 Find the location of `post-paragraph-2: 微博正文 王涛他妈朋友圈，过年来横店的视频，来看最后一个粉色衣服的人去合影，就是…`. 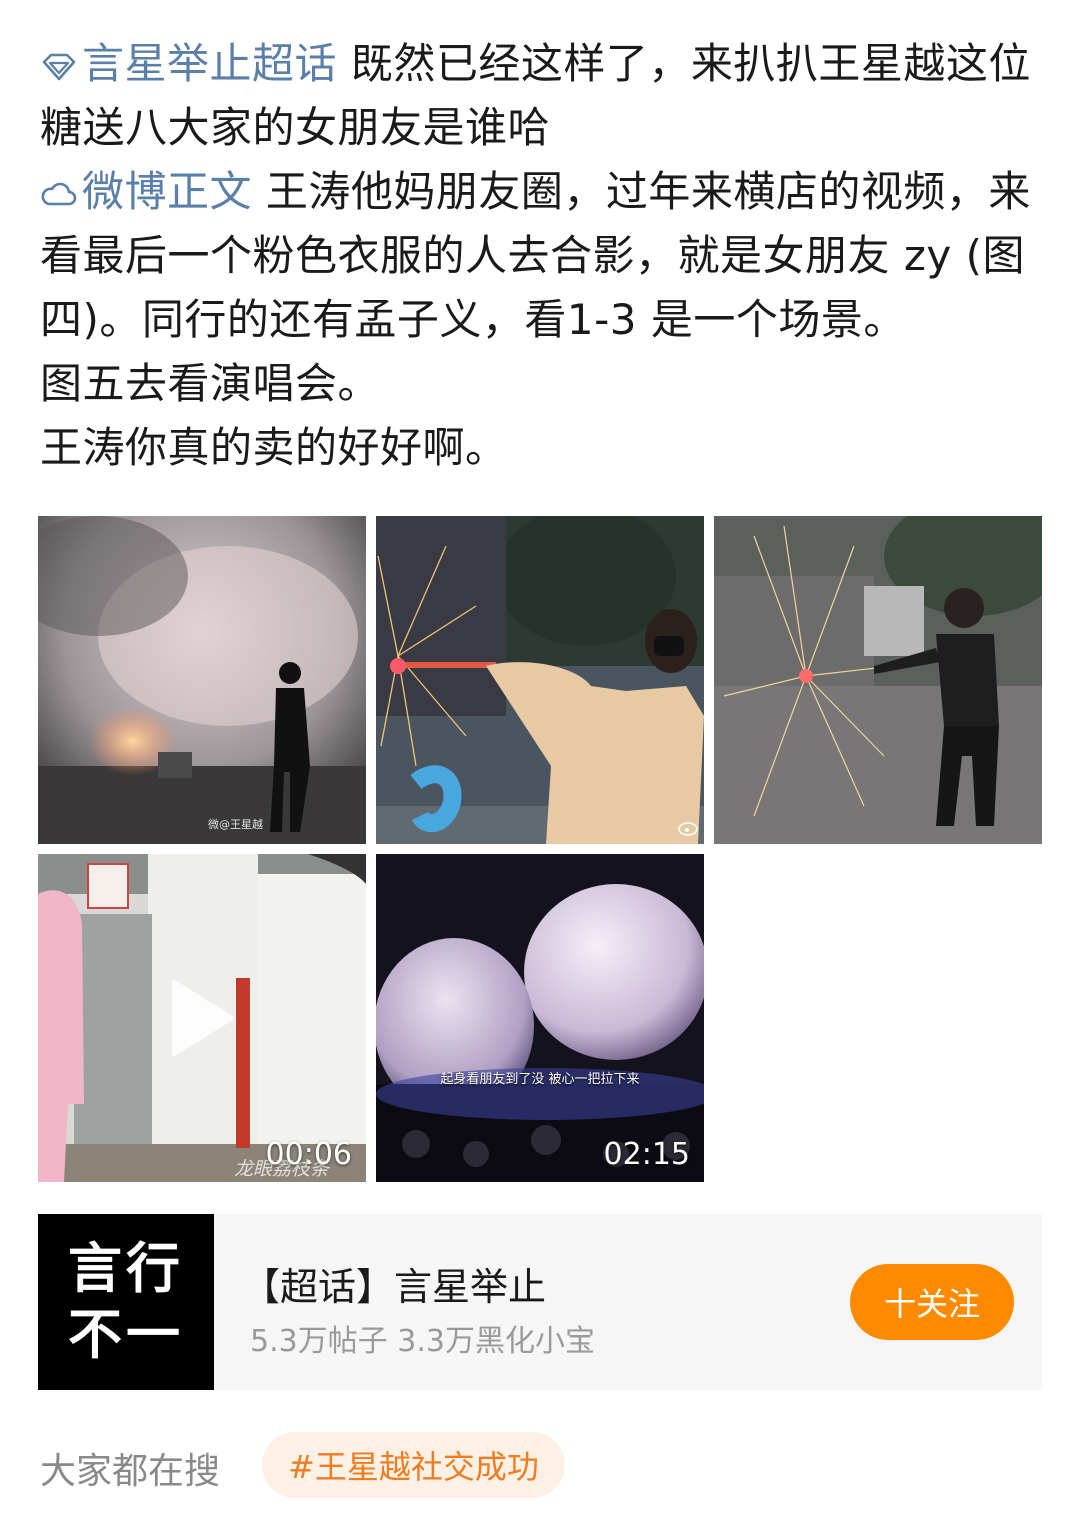

post-paragraph-2: 微博正文 王涛他妈朋友圈，过年来横店的视频，来看最后一个粉色衣服的人去合影，就是… is located at coordinates (545, 256).